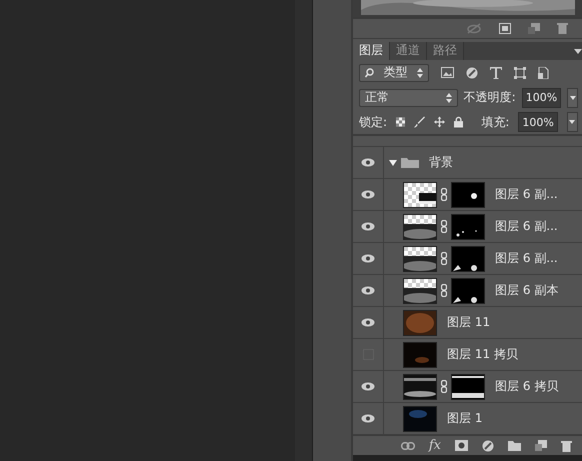 The width and height of the screenshot is (582, 461). I want to click on move-icon, so click(440, 122).